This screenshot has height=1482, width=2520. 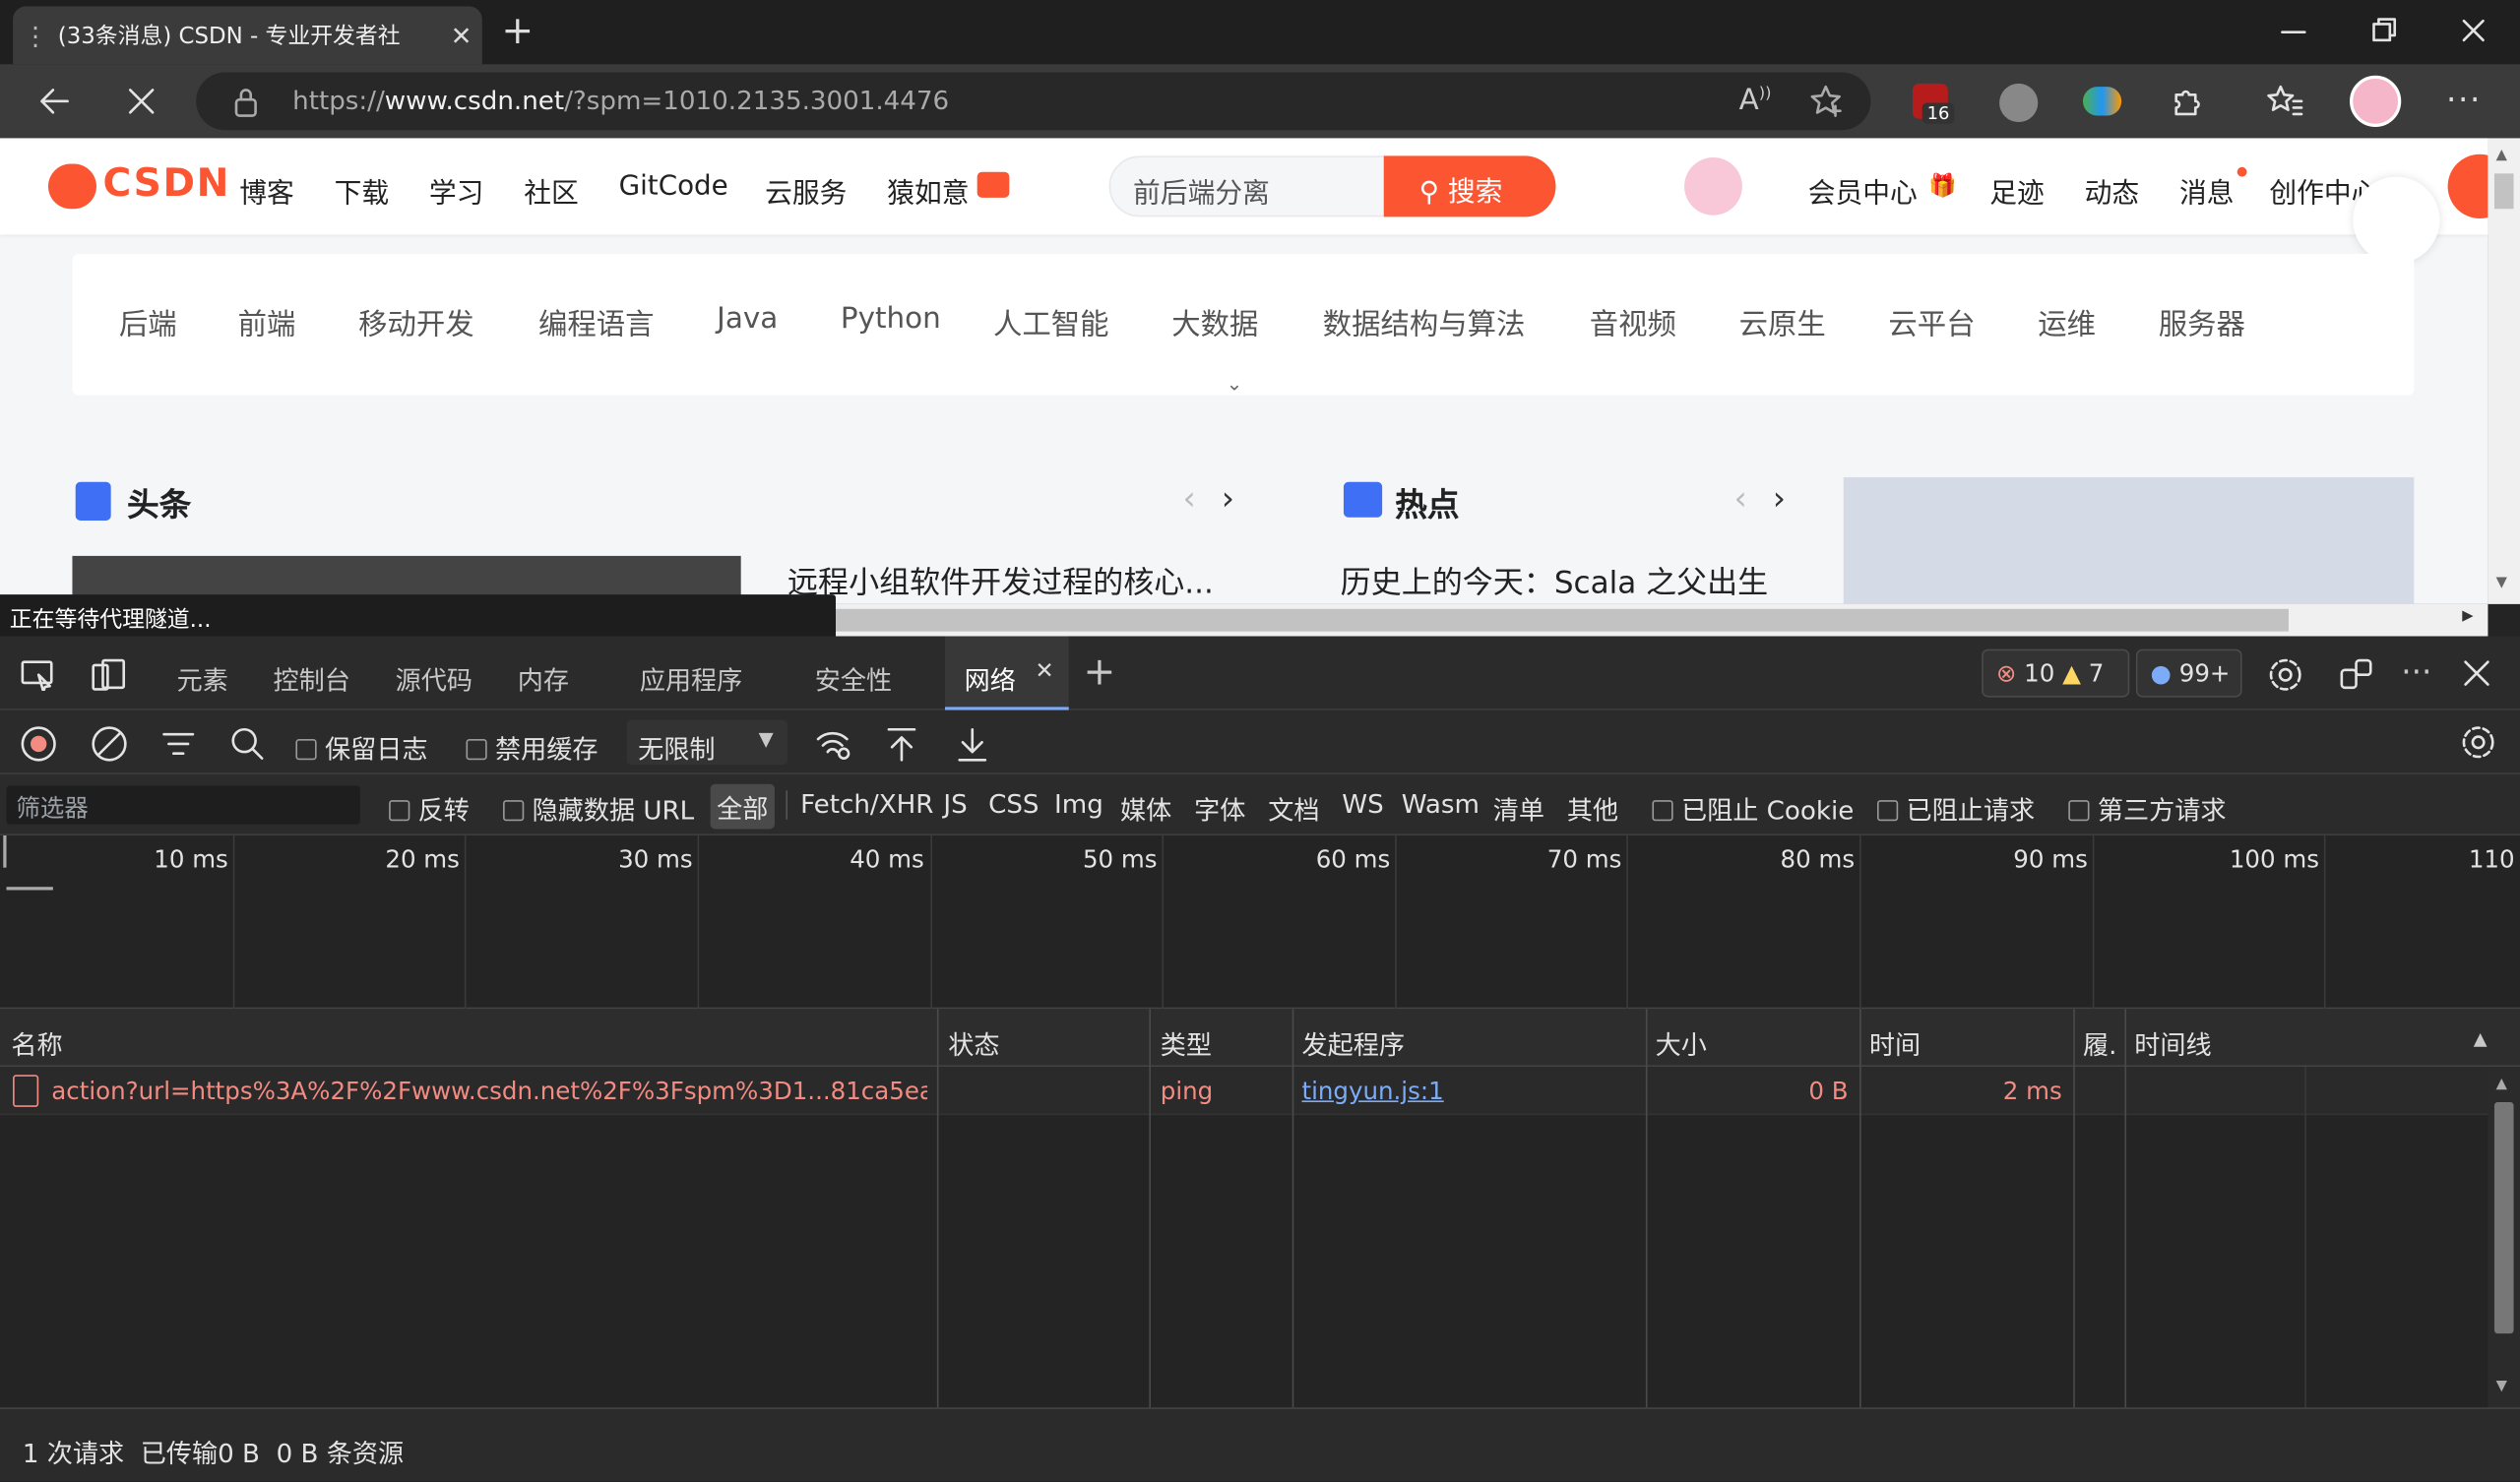 What do you see at coordinates (2102, 101) in the screenshot?
I see `extension-color-icon` at bounding box center [2102, 101].